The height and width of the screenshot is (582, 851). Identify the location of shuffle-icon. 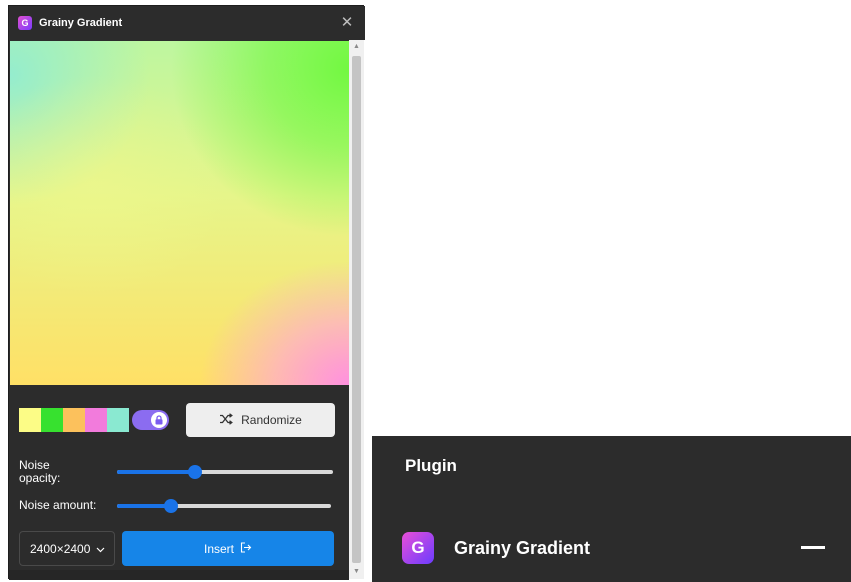
(226, 420).